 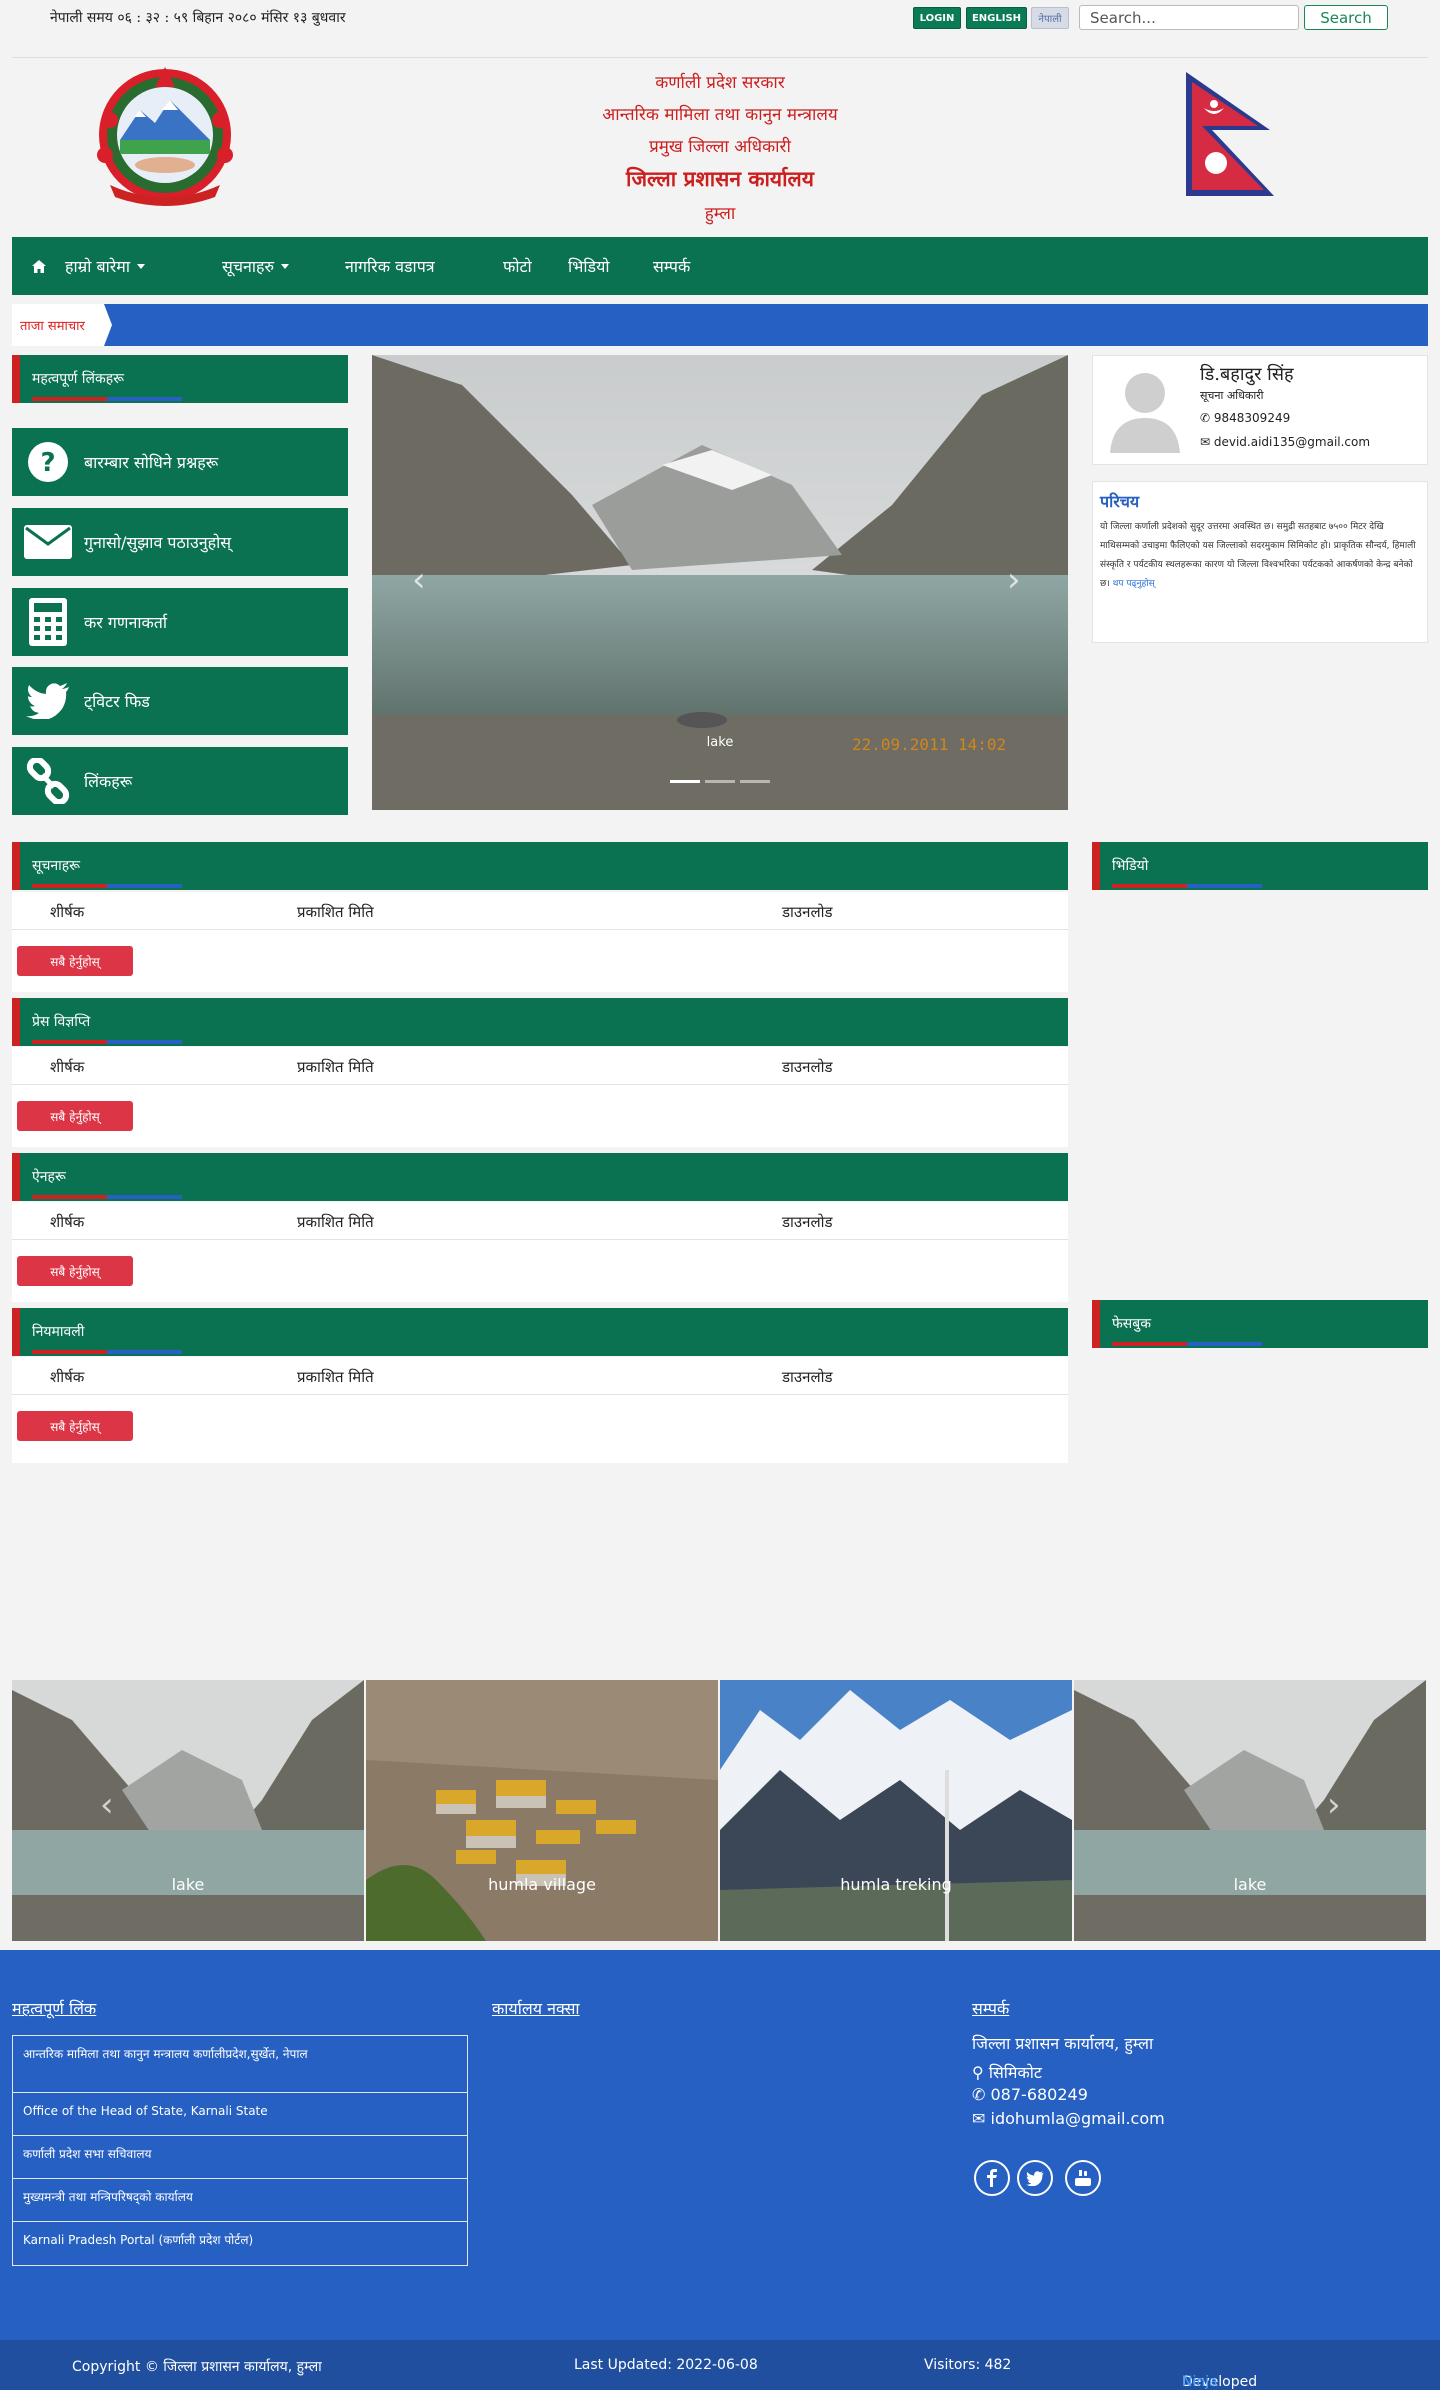 What do you see at coordinates (62, 325) in the screenshot?
I see `news-label: ताजा समाचार` at bounding box center [62, 325].